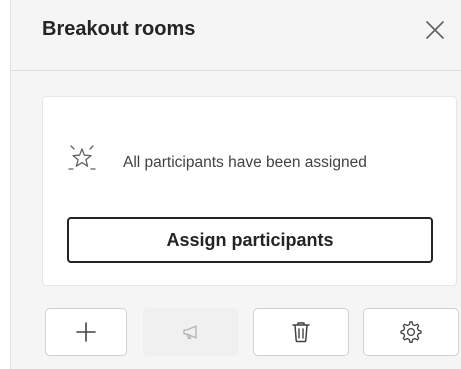  I want to click on add-room-button, so click(86, 332).